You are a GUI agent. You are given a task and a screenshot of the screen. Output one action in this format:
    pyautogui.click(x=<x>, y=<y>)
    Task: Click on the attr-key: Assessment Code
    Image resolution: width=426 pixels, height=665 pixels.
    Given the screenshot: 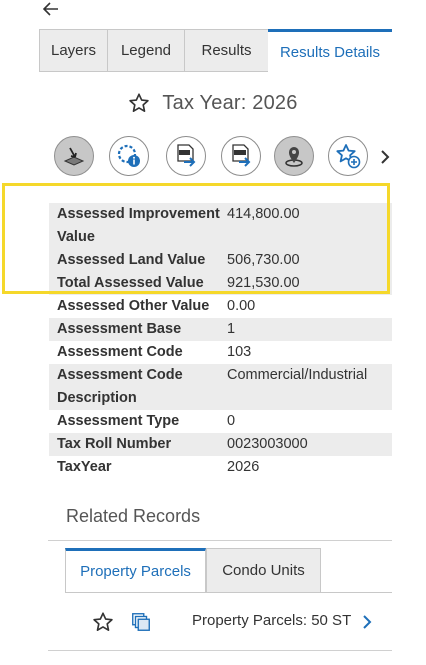 What is the action you would take?
    pyautogui.click(x=120, y=352)
    